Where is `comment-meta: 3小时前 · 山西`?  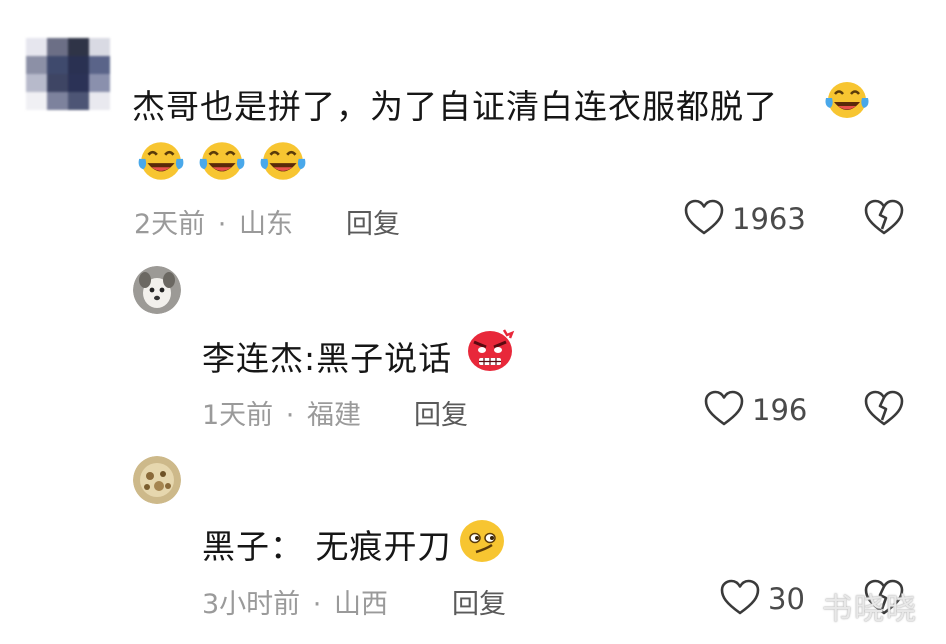 comment-meta: 3小时前 · 山西 is located at coordinates (295, 601).